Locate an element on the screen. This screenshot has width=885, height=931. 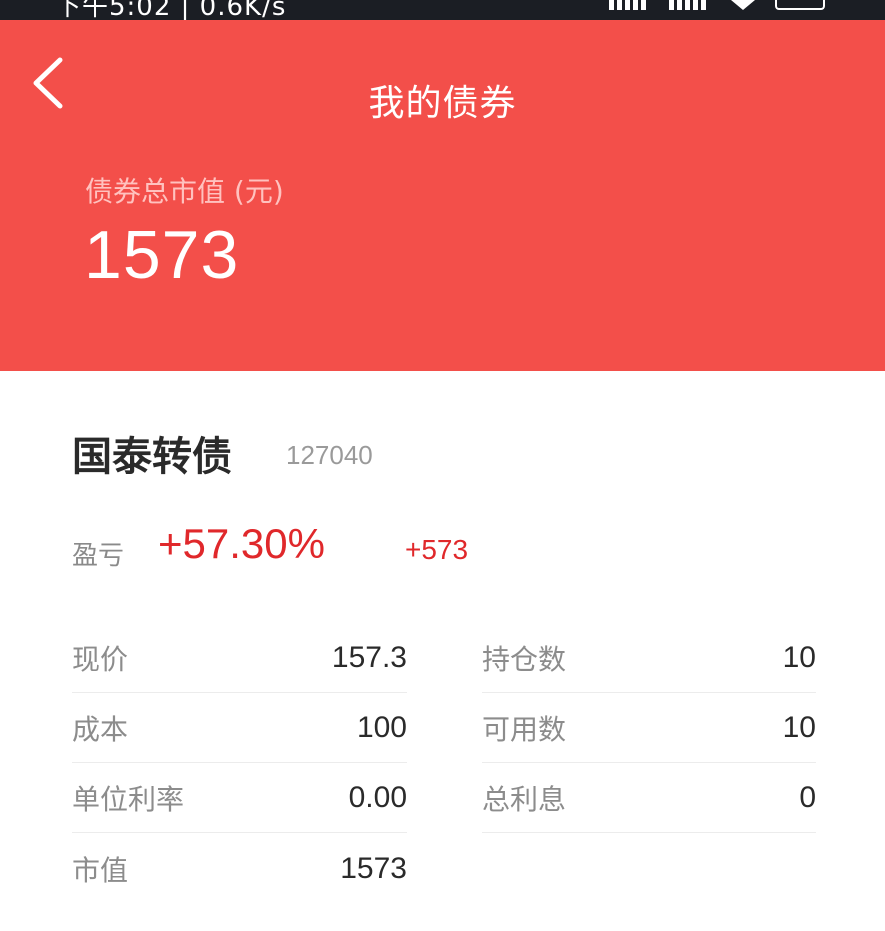
pnl-amount: +573 is located at coordinates (437, 549).